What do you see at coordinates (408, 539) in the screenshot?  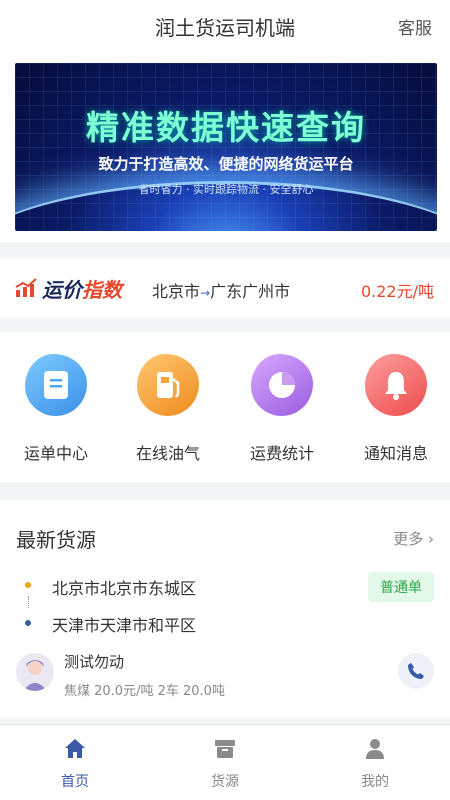 I see `more-label: 更多` at bounding box center [408, 539].